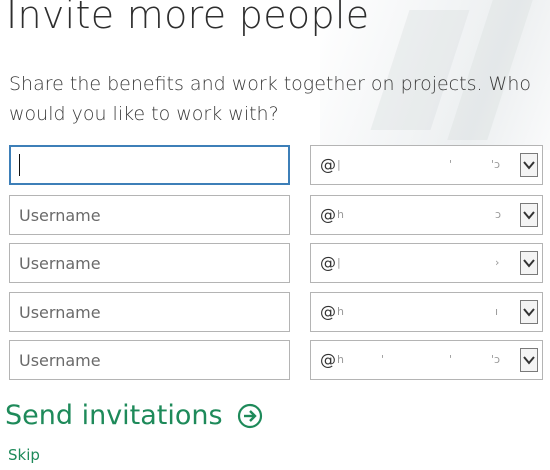  Describe the element at coordinates (19, 165) in the screenshot. I see `text-caret` at that location.